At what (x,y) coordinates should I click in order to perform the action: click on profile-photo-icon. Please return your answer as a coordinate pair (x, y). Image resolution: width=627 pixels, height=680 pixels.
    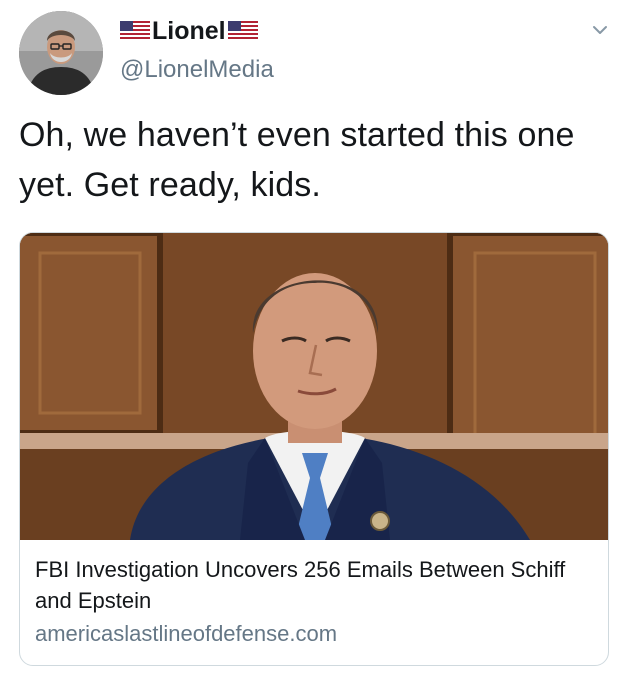
    Looking at the image, I should click on (61, 53).